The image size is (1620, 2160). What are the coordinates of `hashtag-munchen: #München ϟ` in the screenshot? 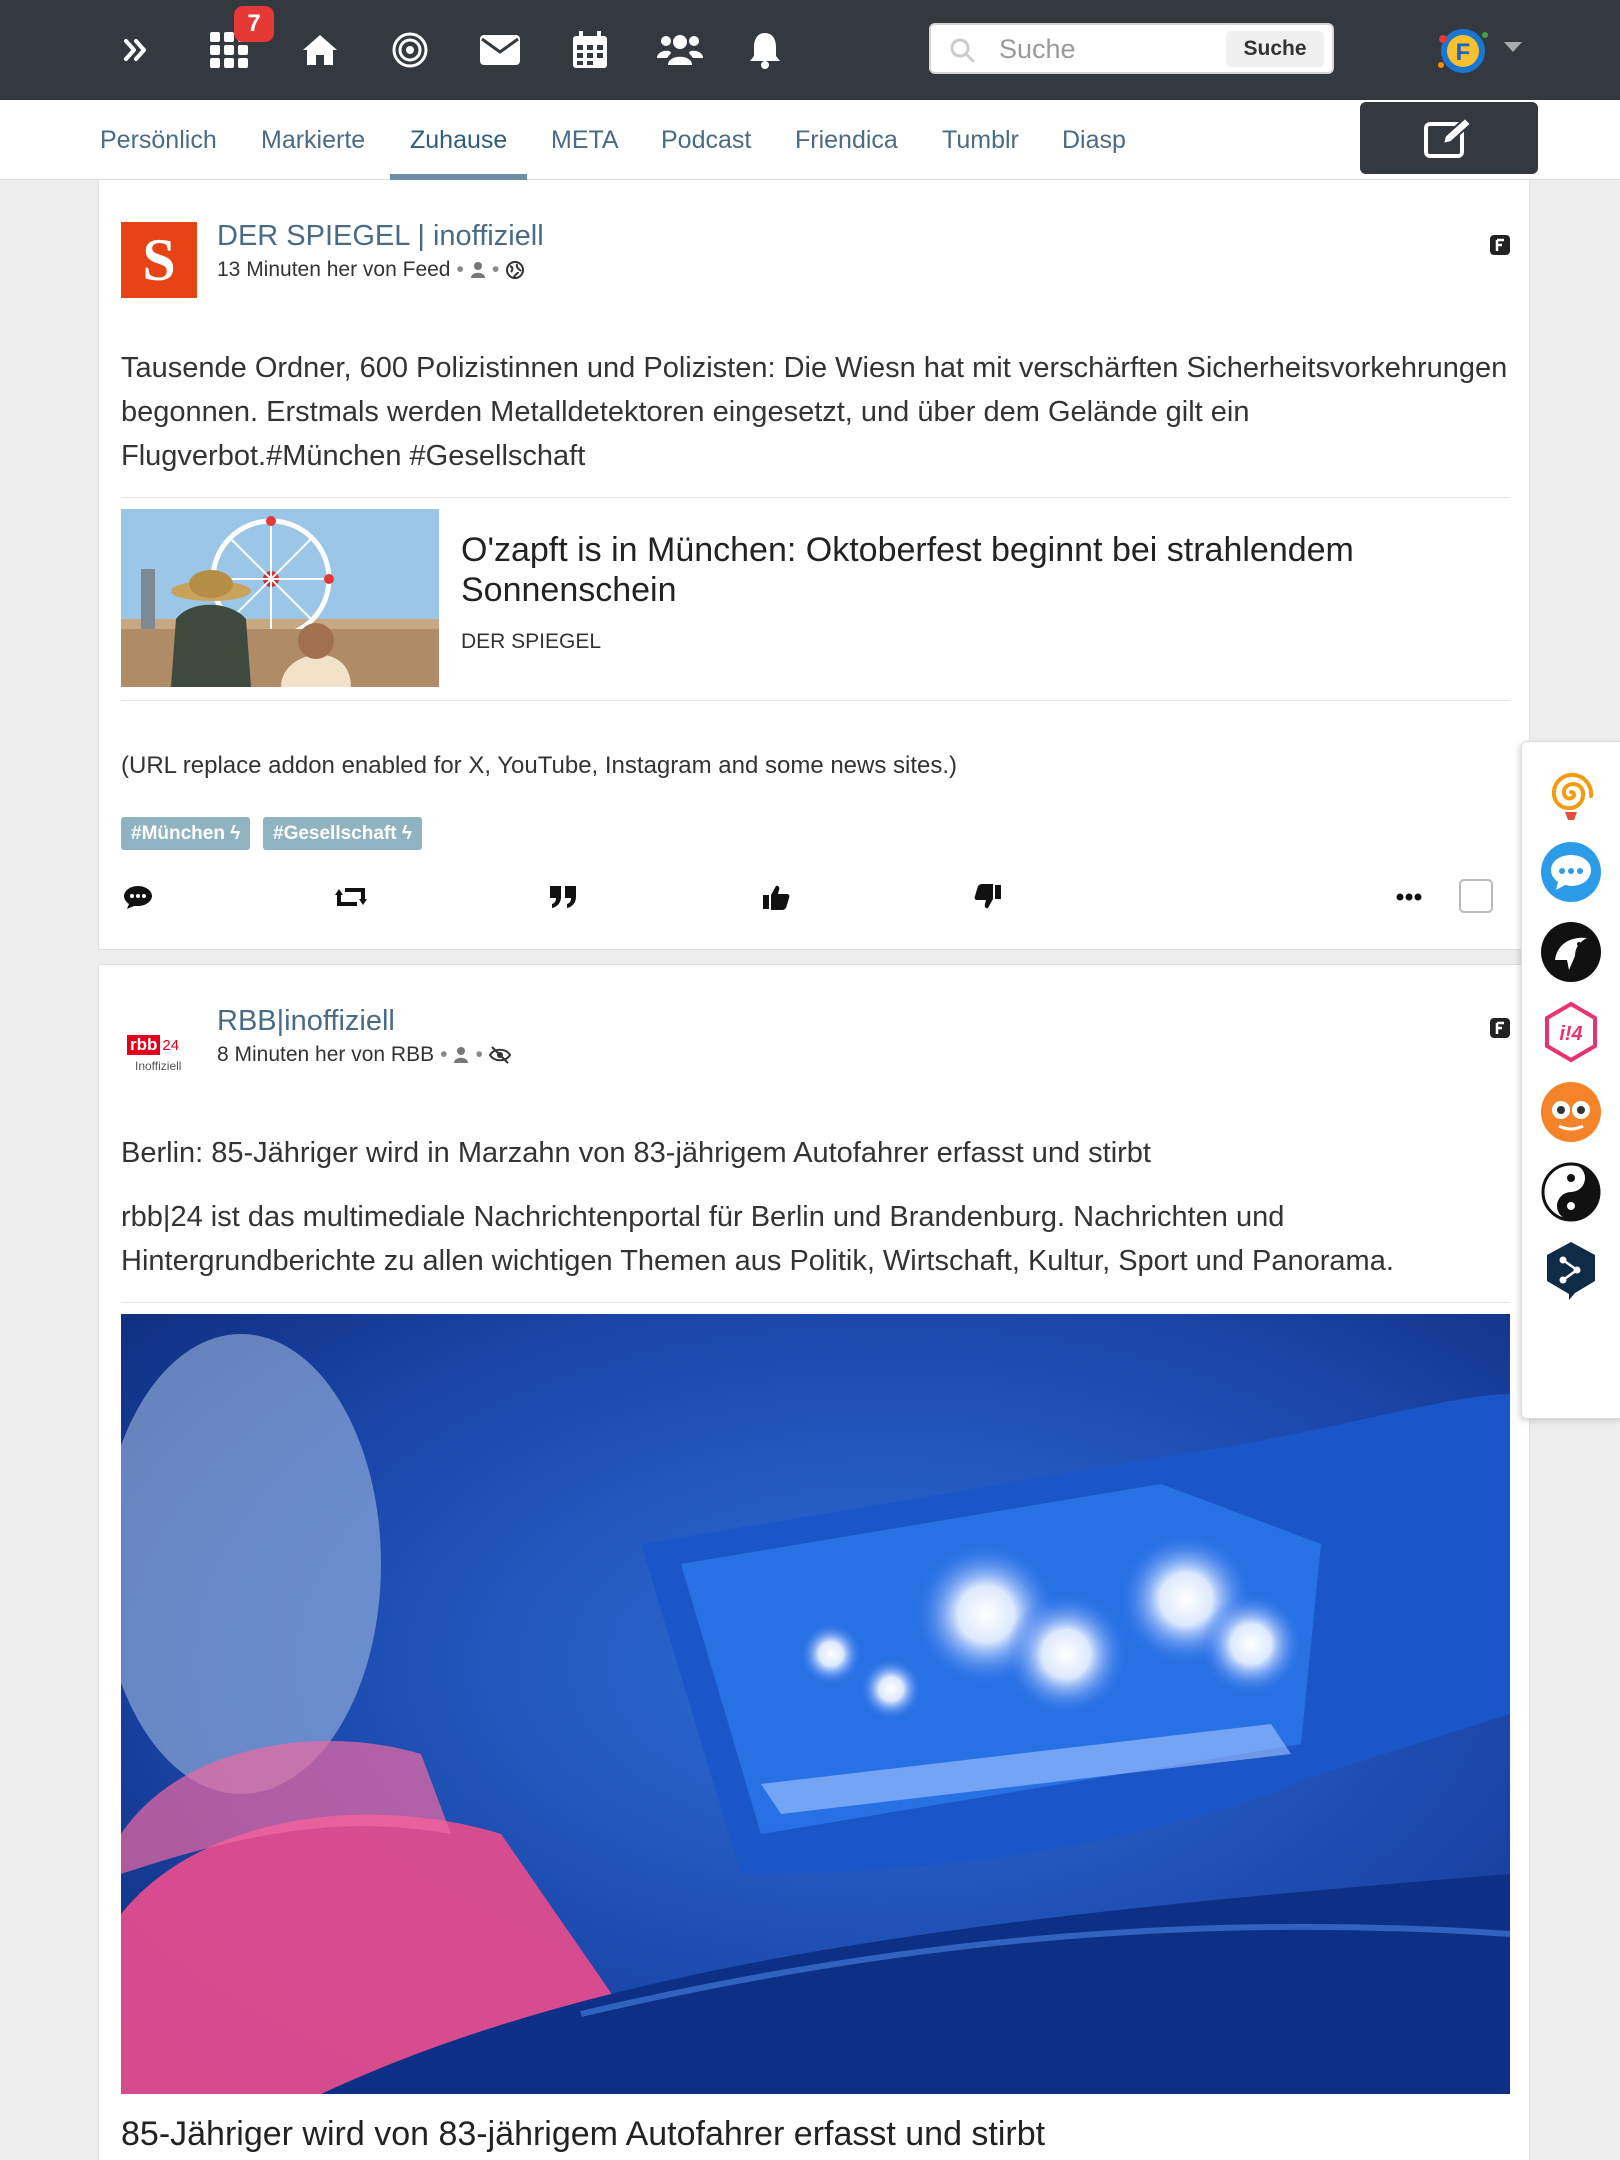 It's located at (186, 833).